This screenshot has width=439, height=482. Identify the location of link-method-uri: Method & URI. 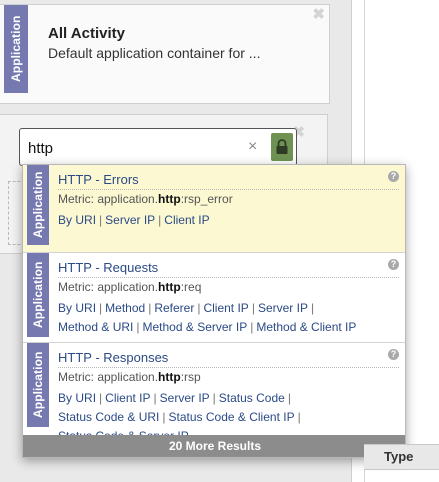
(95, 327).